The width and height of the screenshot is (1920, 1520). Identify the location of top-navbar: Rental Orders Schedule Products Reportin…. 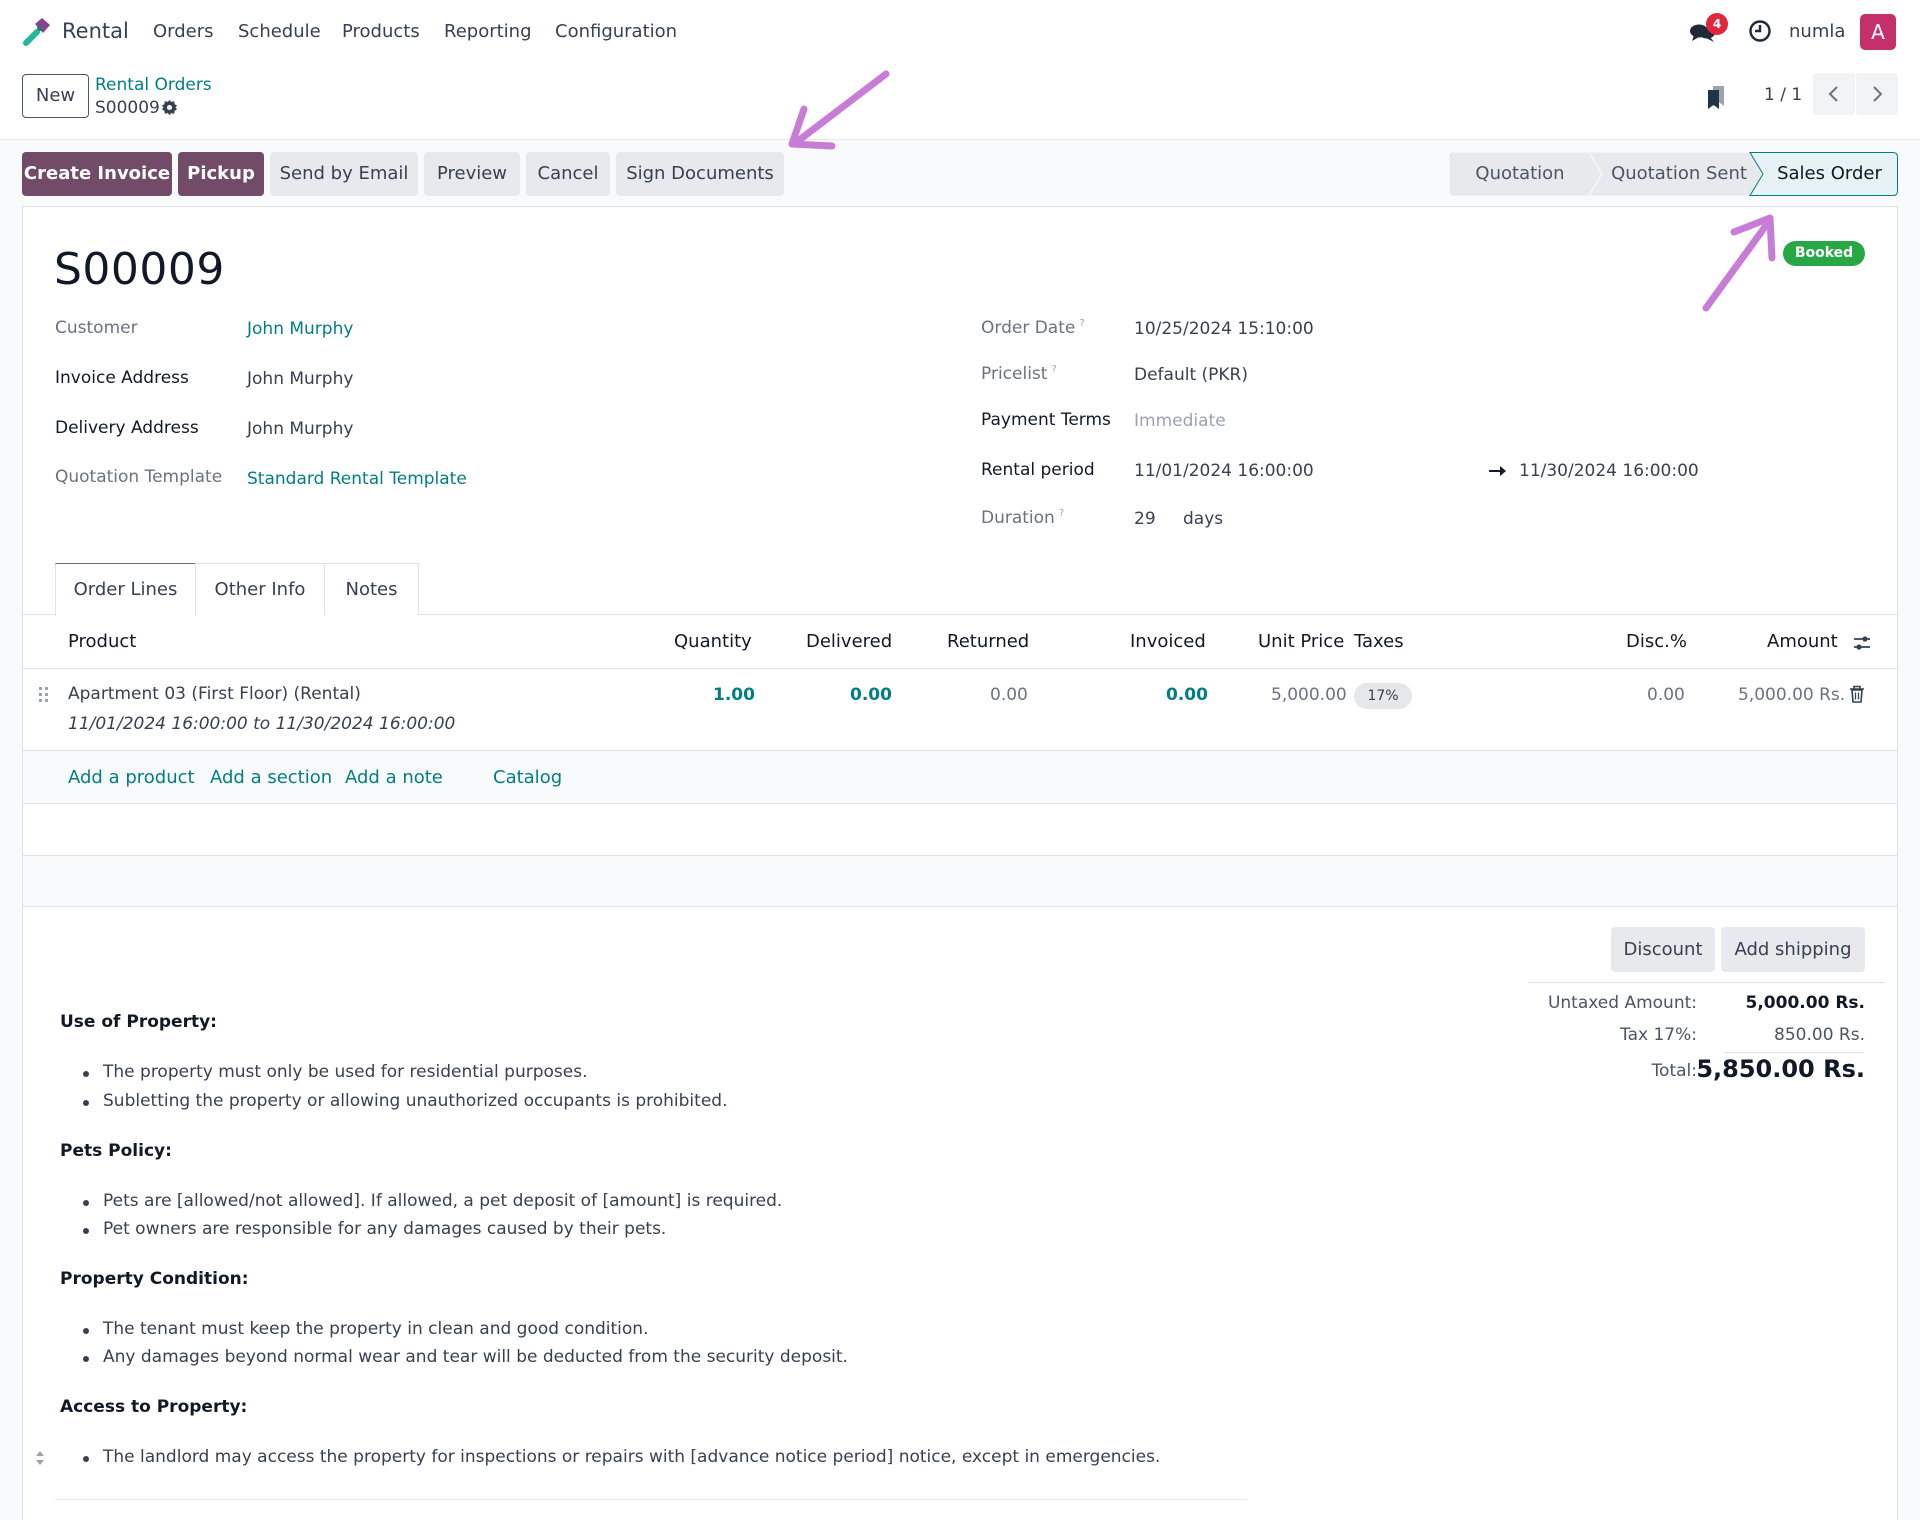
(960, 32).